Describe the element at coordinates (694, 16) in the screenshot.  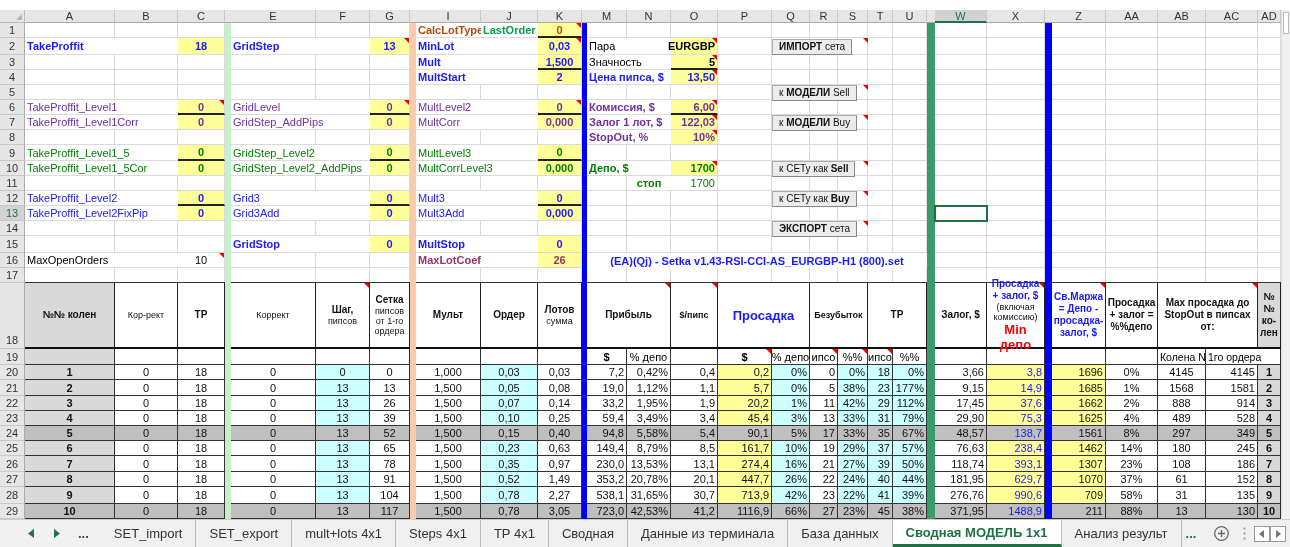
I see `column-header: O` at that location.